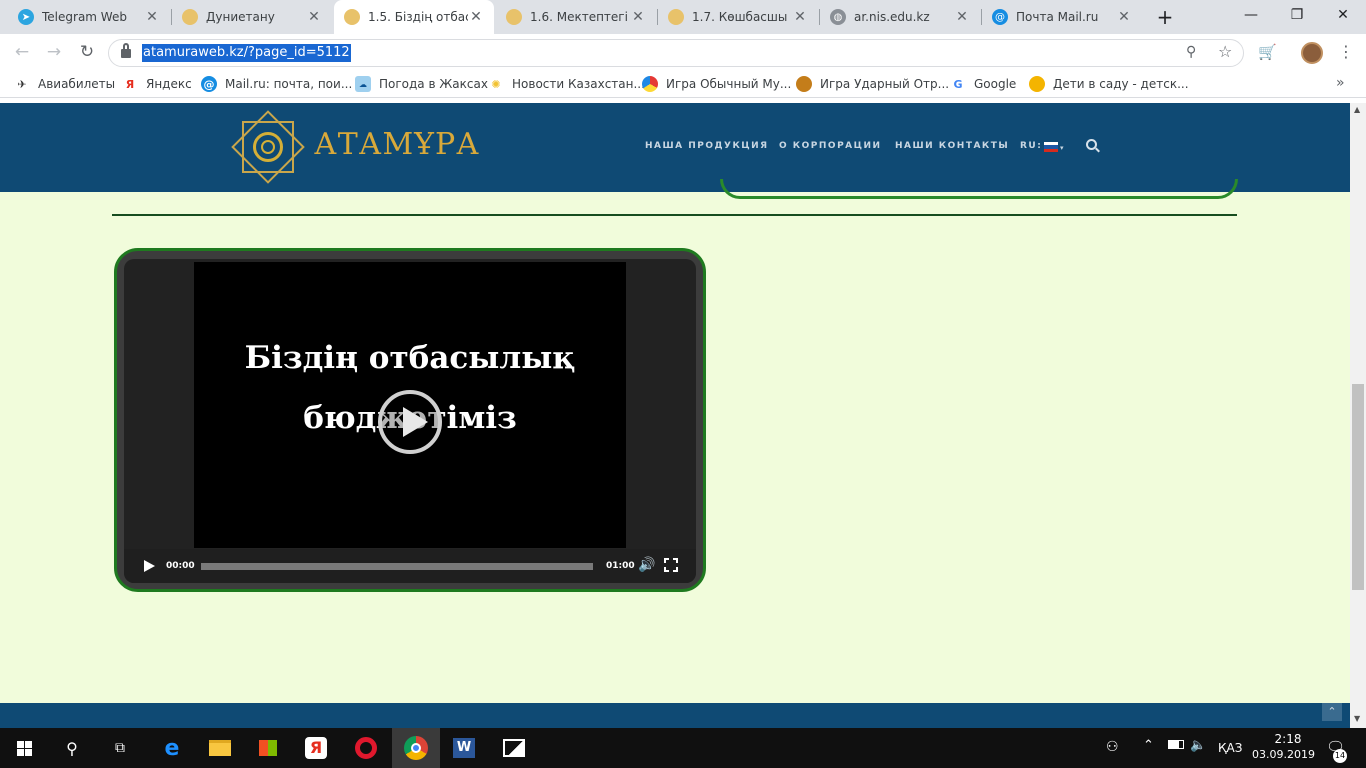  Describe the element at coordinates (149, 566) in the screenshot. I see `play-icon` at that location.